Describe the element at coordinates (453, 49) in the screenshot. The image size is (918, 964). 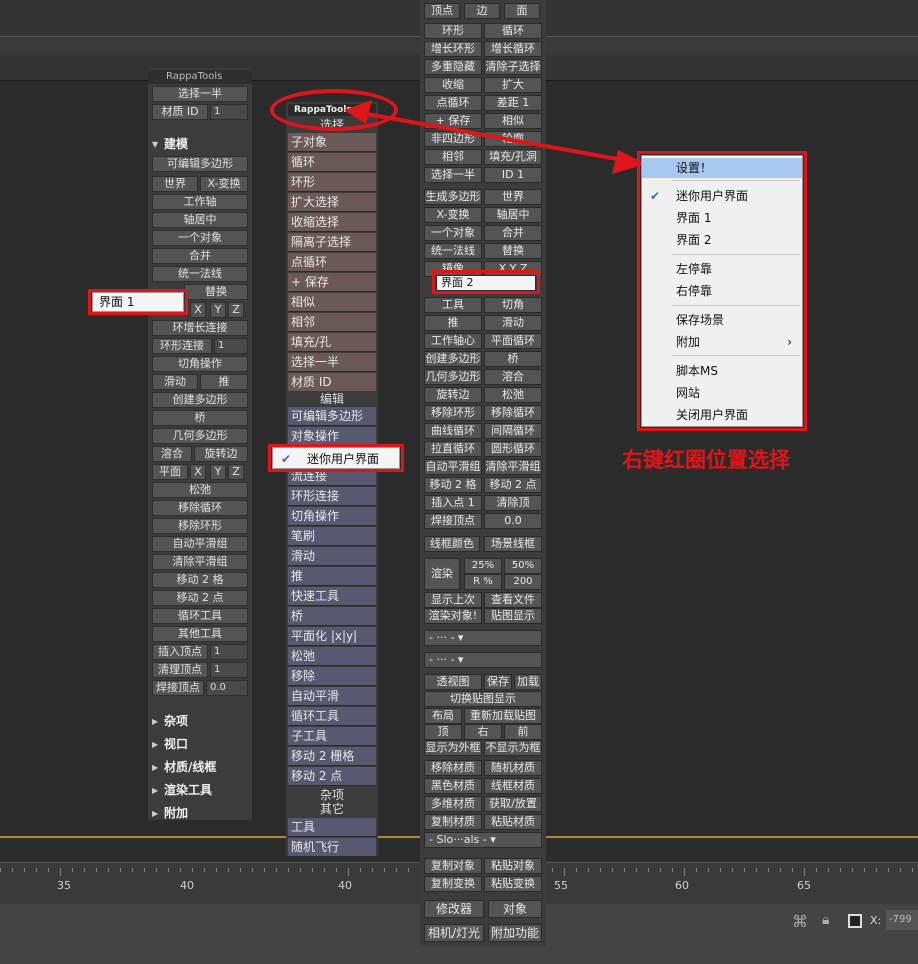
I see `right-tool-button: 增长环形` at that location.